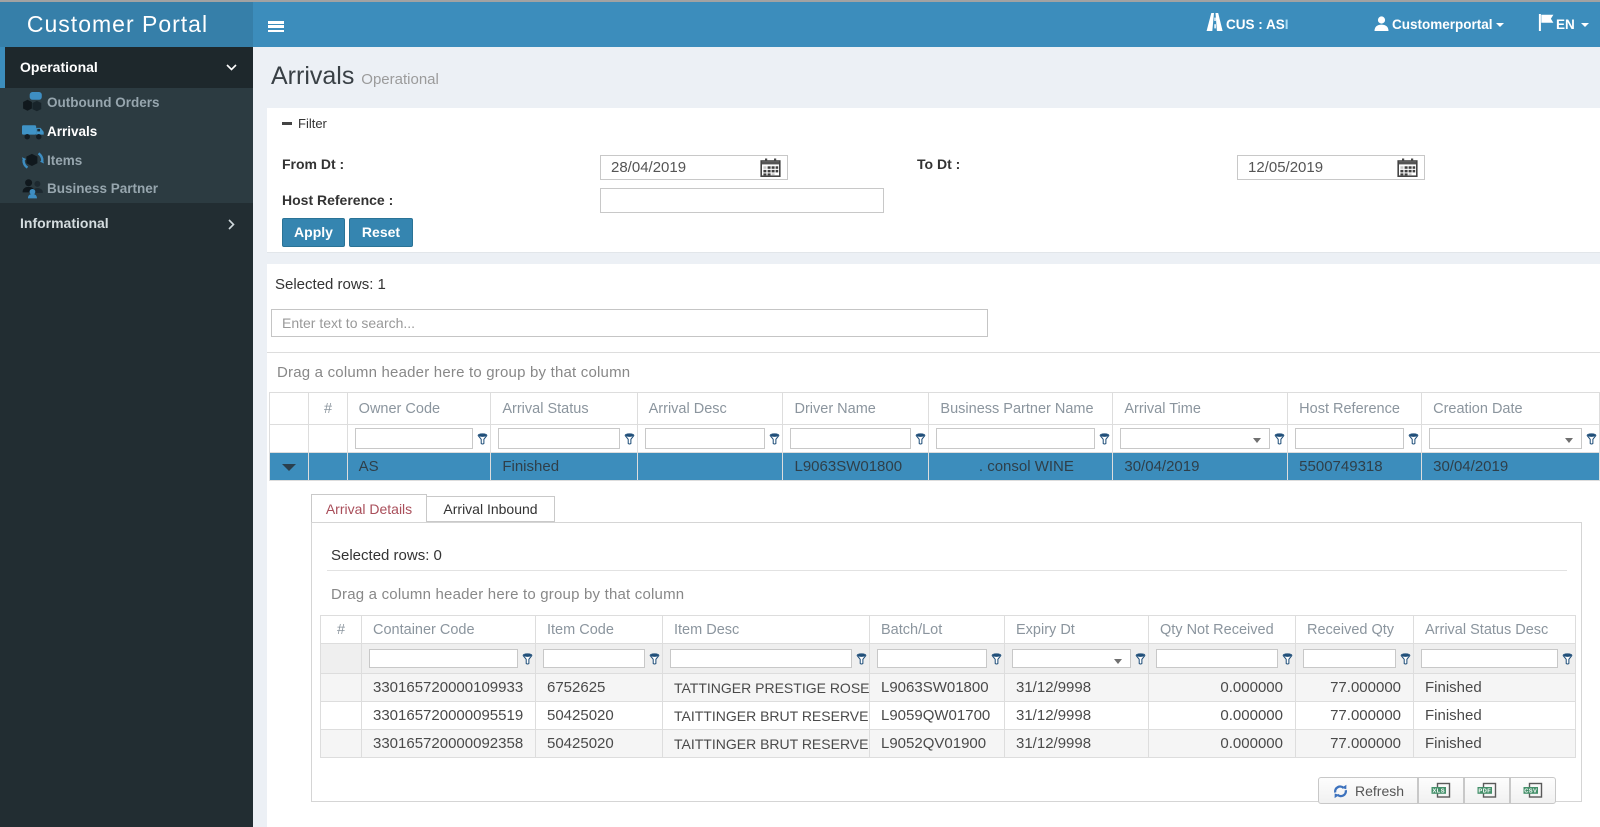 The image size is (1600, 827). I want to click on svg-text: XLS, so click(1439, 791).